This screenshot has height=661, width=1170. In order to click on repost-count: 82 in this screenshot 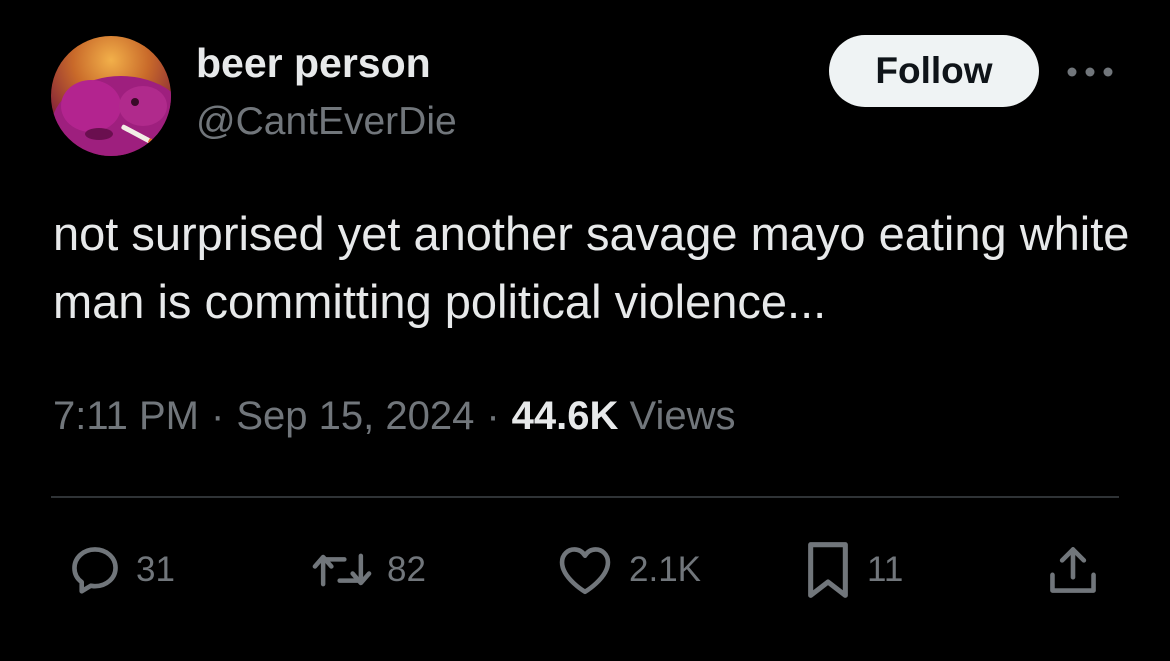, I will do `click(406, 569)`.